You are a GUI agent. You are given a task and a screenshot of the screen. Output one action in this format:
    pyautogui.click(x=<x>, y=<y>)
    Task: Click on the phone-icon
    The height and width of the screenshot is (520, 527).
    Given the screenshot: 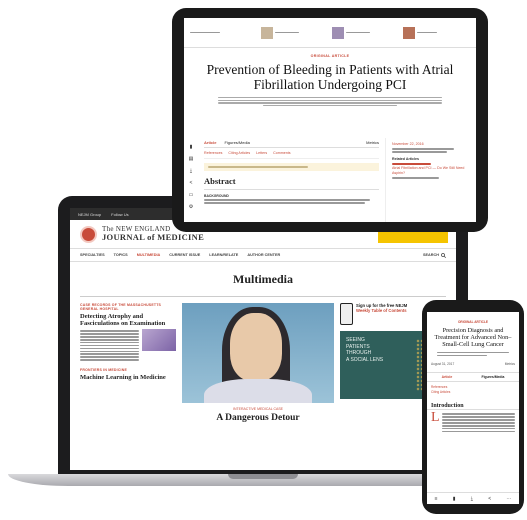 What is the action you would take?
    pyautogui.click(x=346, y=314)
    